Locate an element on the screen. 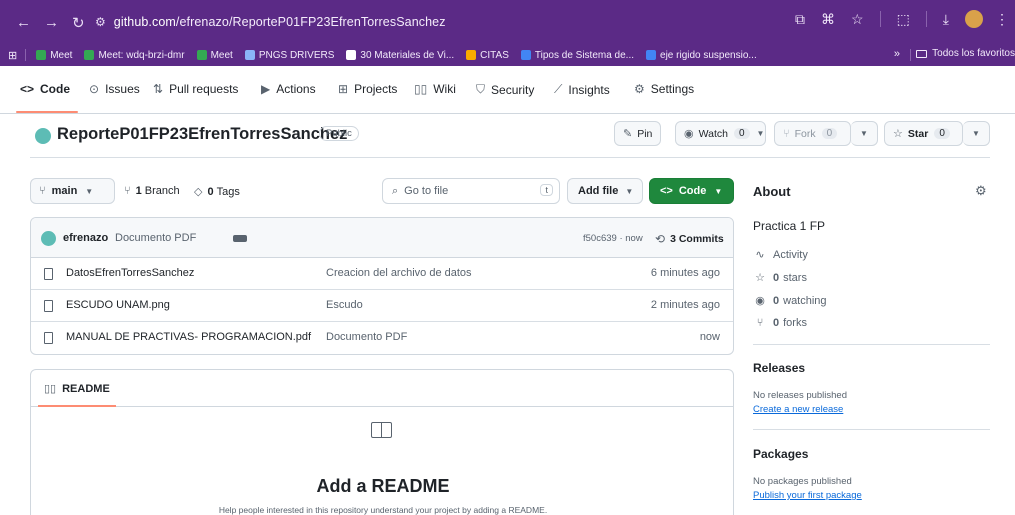 This screenshot has width=1015, height=515. bookmark-label: PNGS DRIVERS is located at coordinates (296, 55).